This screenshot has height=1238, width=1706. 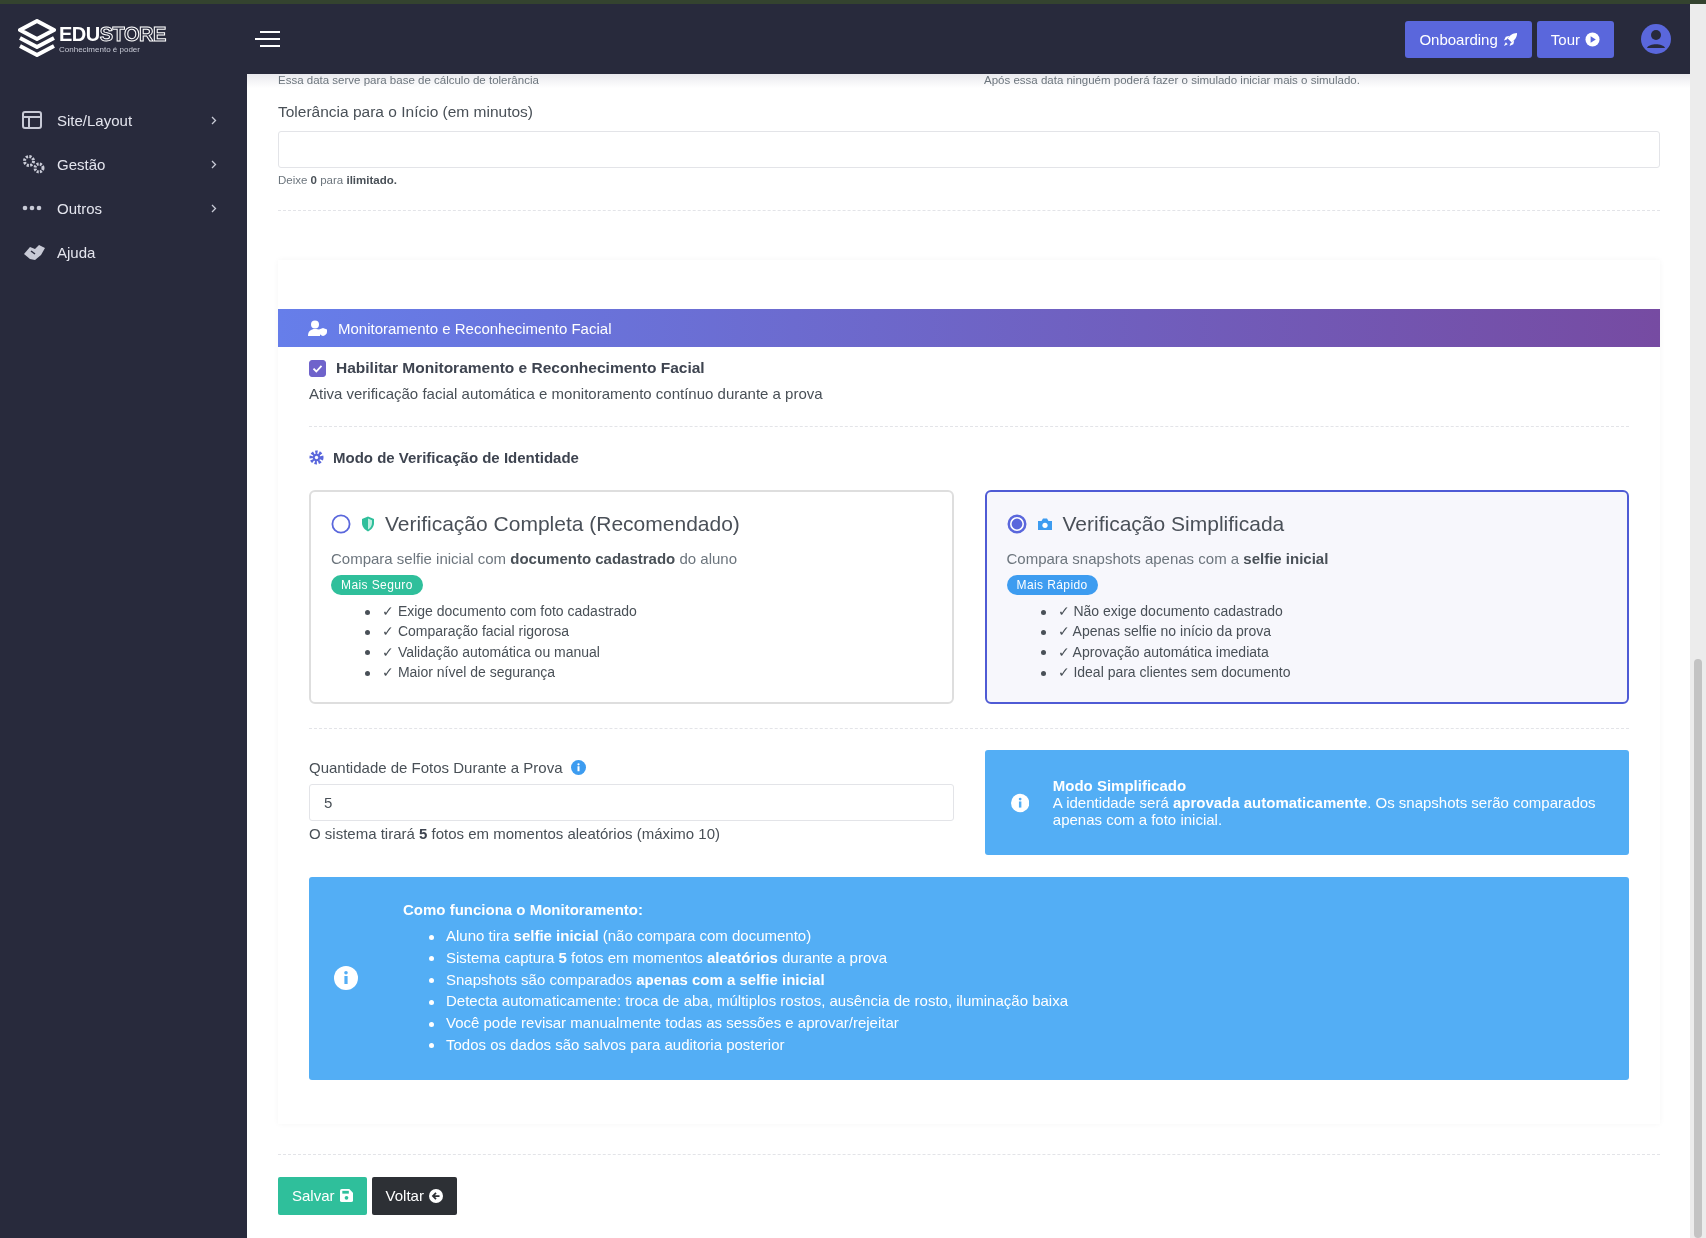 What do you see at coordinates (515, 834) in the screenshot?
I see `help-text: O sistema tirará 5 fotos em momentos aleatórios (máximo 10)` at bounding box center [515, 834].